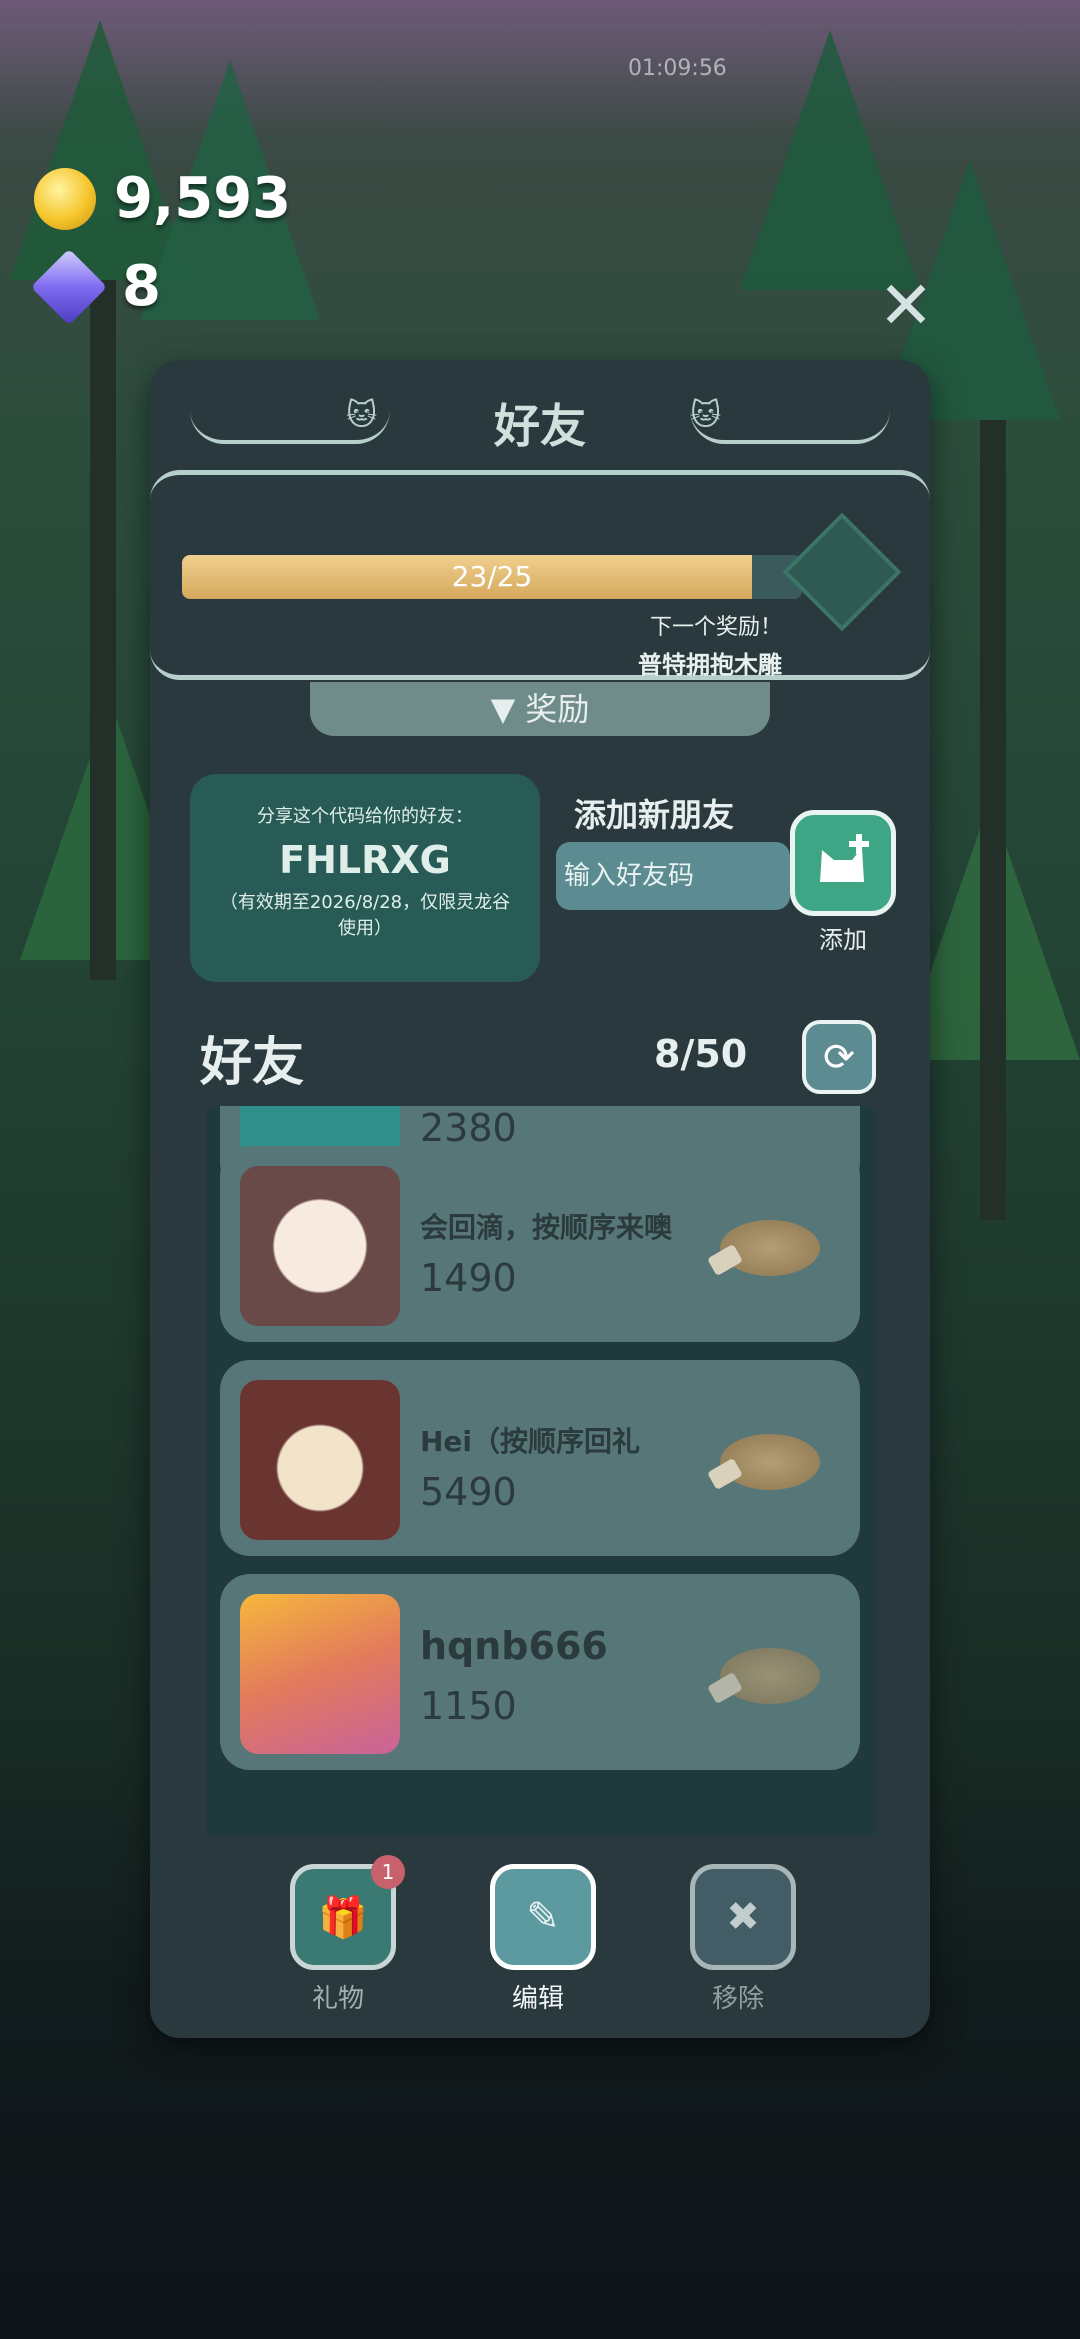 This screenshot has width=1080, height=2339. I want to click on coin-icon, so click(65, 198).